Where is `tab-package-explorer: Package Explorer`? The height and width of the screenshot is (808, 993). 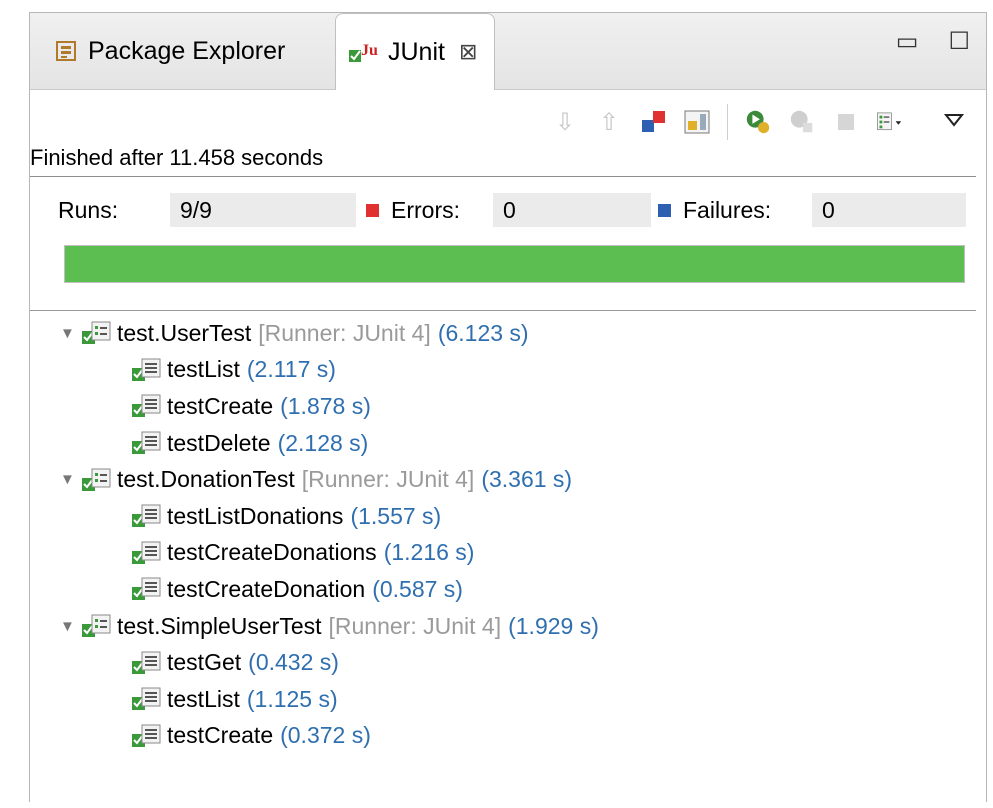
tab-package-explorer: Package Explorer is located at coordinates (190, 51).